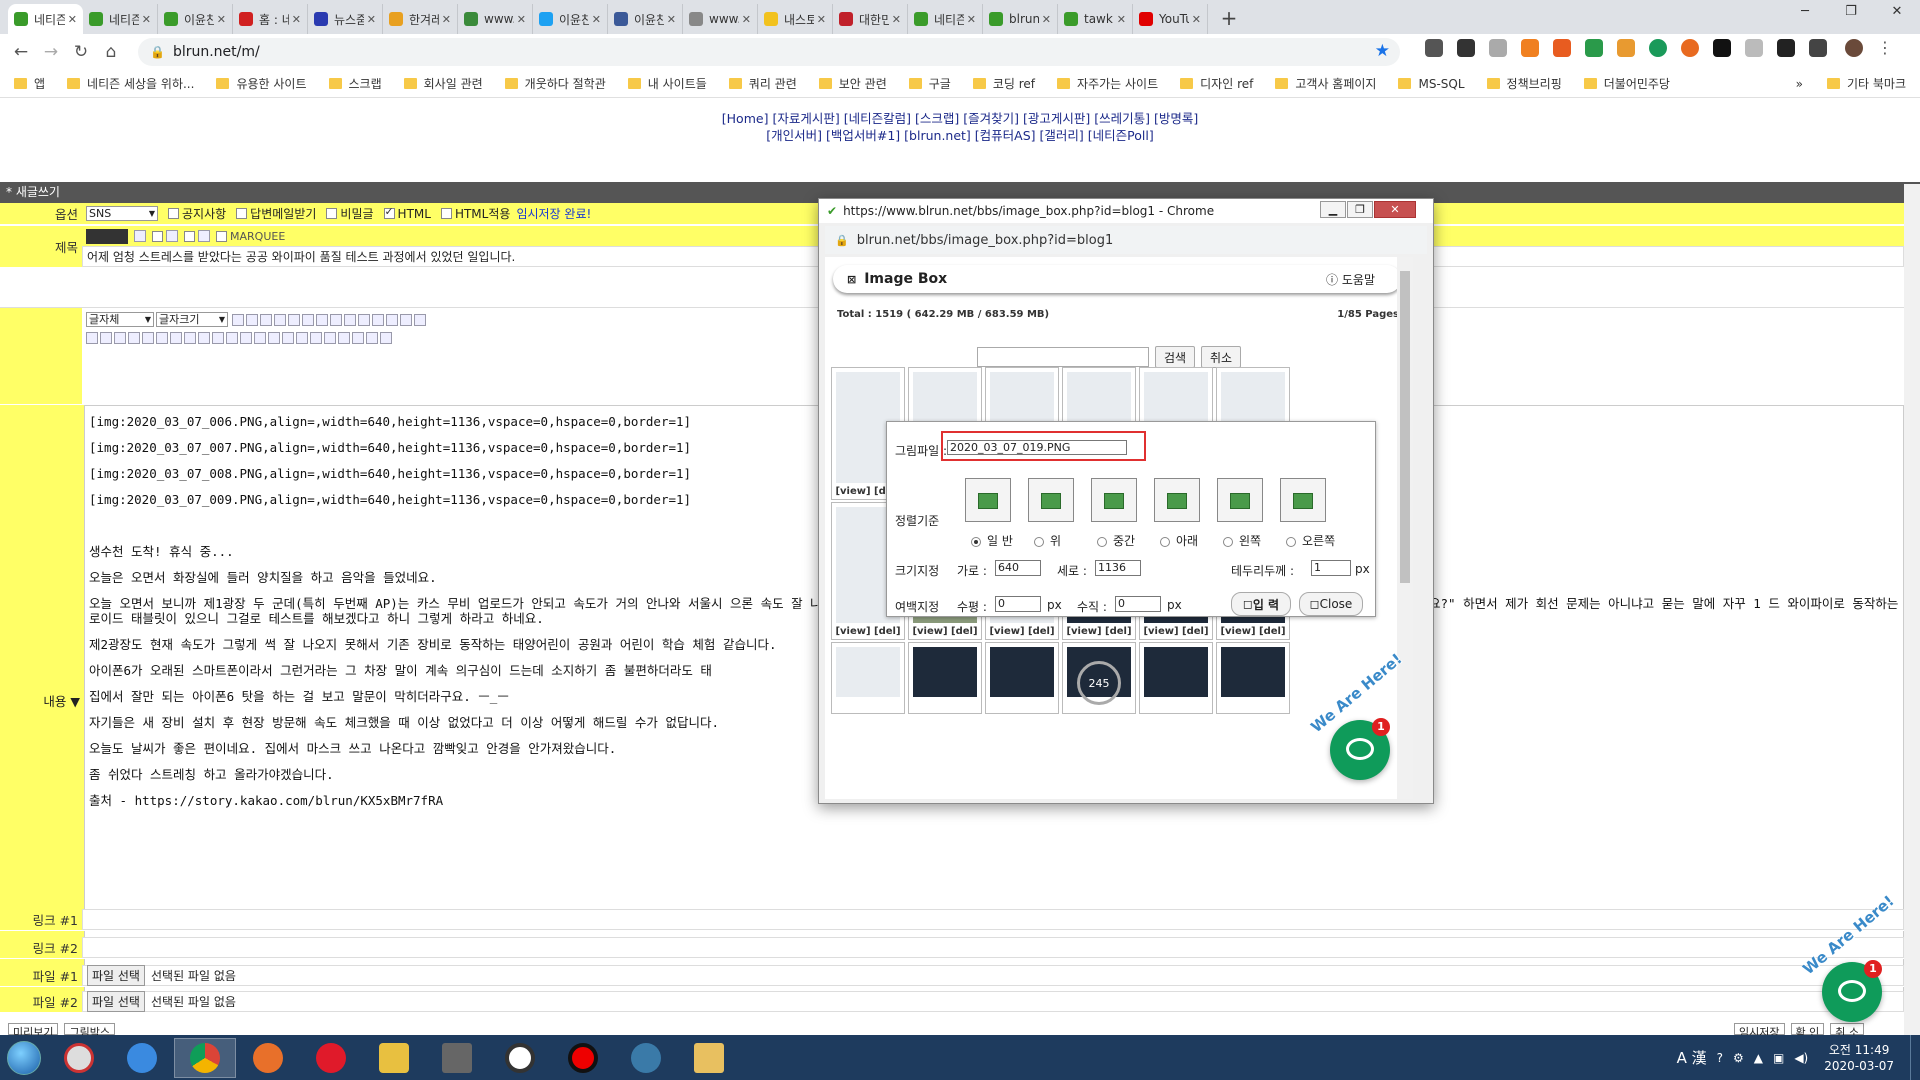 This screenshot has width=1920, height=1080. What do you see at coordinates (1056, 118) in the screenshot?
I see `site-nav-link: [광고게시판]` at bounding box center [1056, 118].